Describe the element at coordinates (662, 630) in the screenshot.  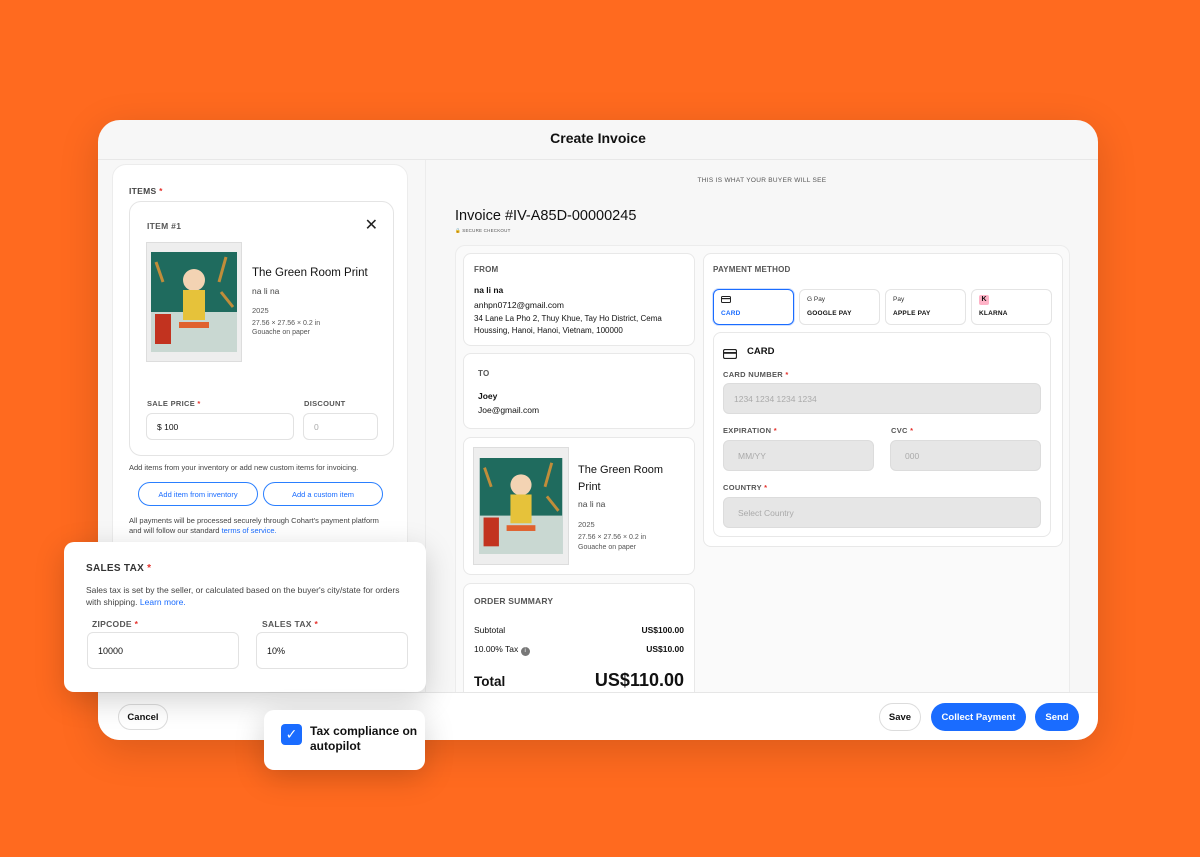
I see `subtotal-value: US$100.00` at that location.